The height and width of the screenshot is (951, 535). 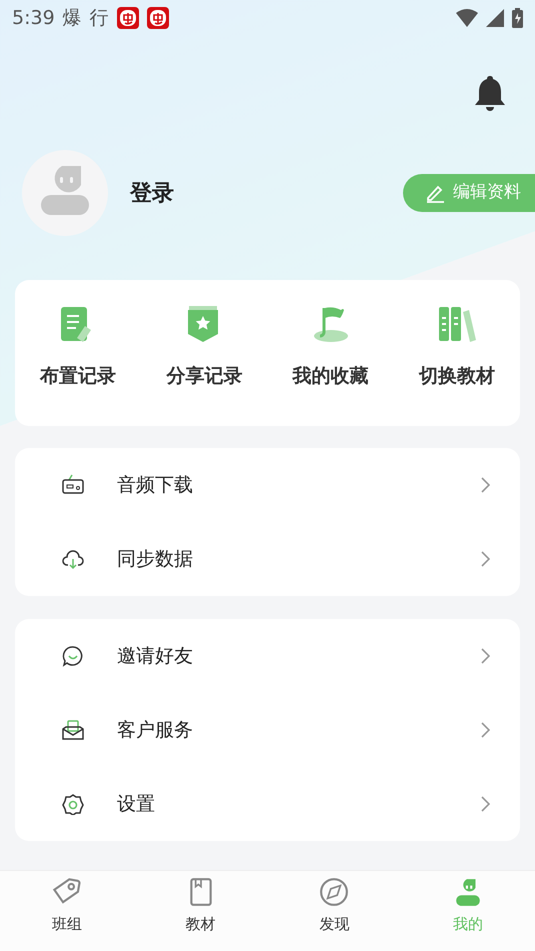 What do you see at coordinates (73, 485) in the screenshot?
I see `radio-icon` at bounding box center [73, 485].